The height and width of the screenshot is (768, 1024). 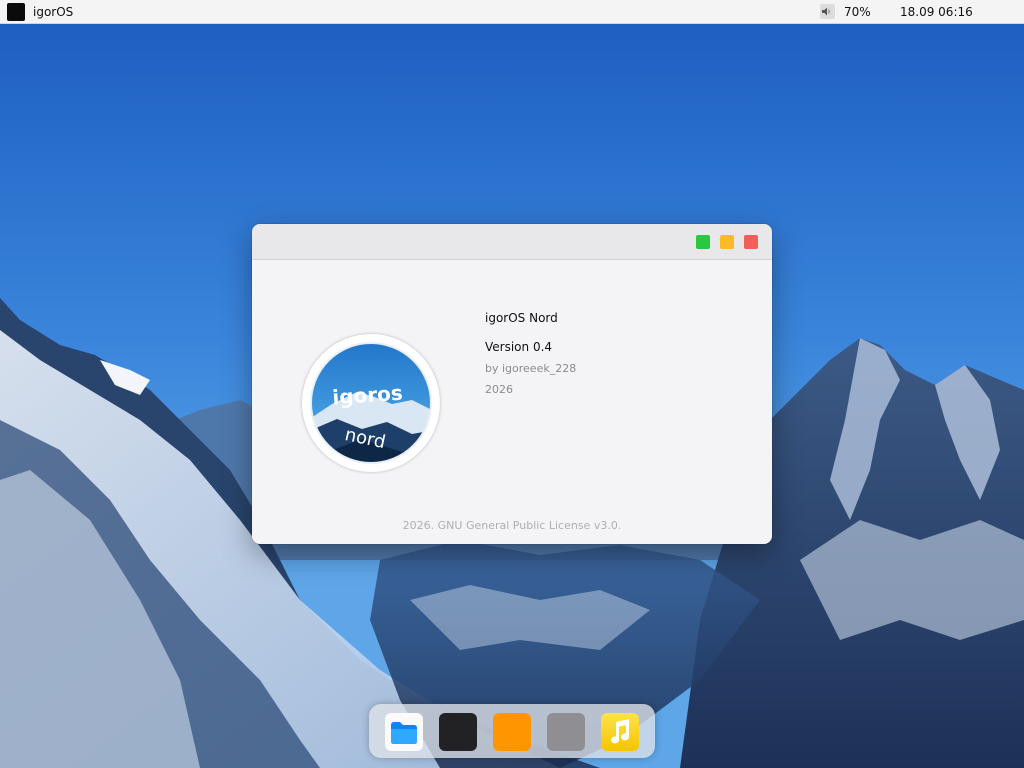 I want to click on product-name: igorOS Nord, so click(x=521, y=318).